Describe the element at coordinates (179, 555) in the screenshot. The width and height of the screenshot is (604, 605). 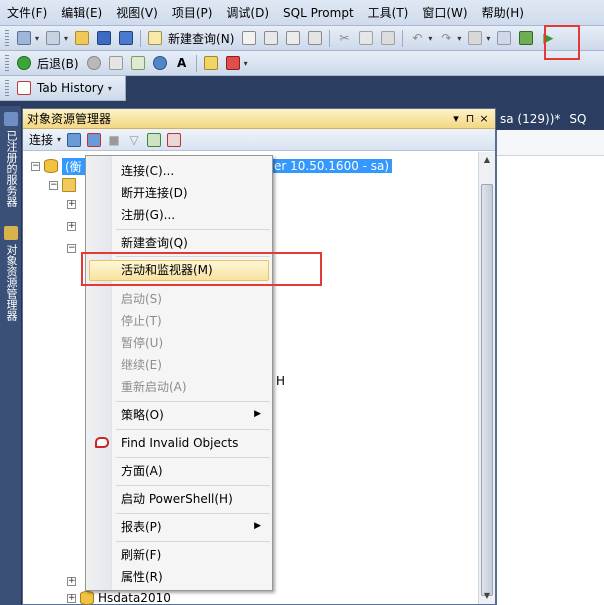
I see `menu-item-refresh: 刷新(F)` at that location.